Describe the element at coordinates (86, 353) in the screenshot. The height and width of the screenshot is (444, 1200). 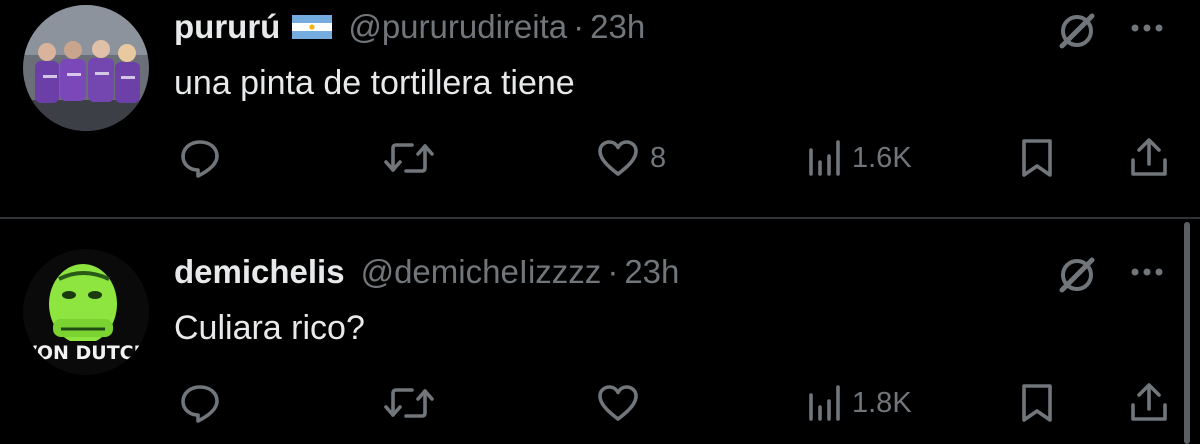
I see `avatar-text: VON DUTCH` at that location.